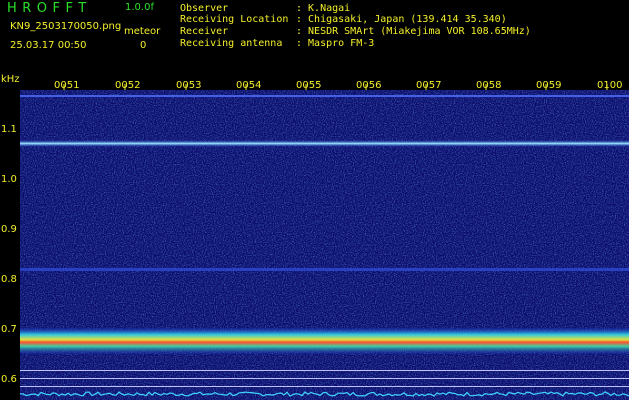 The width and height of the screenshot is (629, 400). Describe the element at coordinates (9, 329) in the screenshot. I see `y-tick-label: 0.7` at that location.